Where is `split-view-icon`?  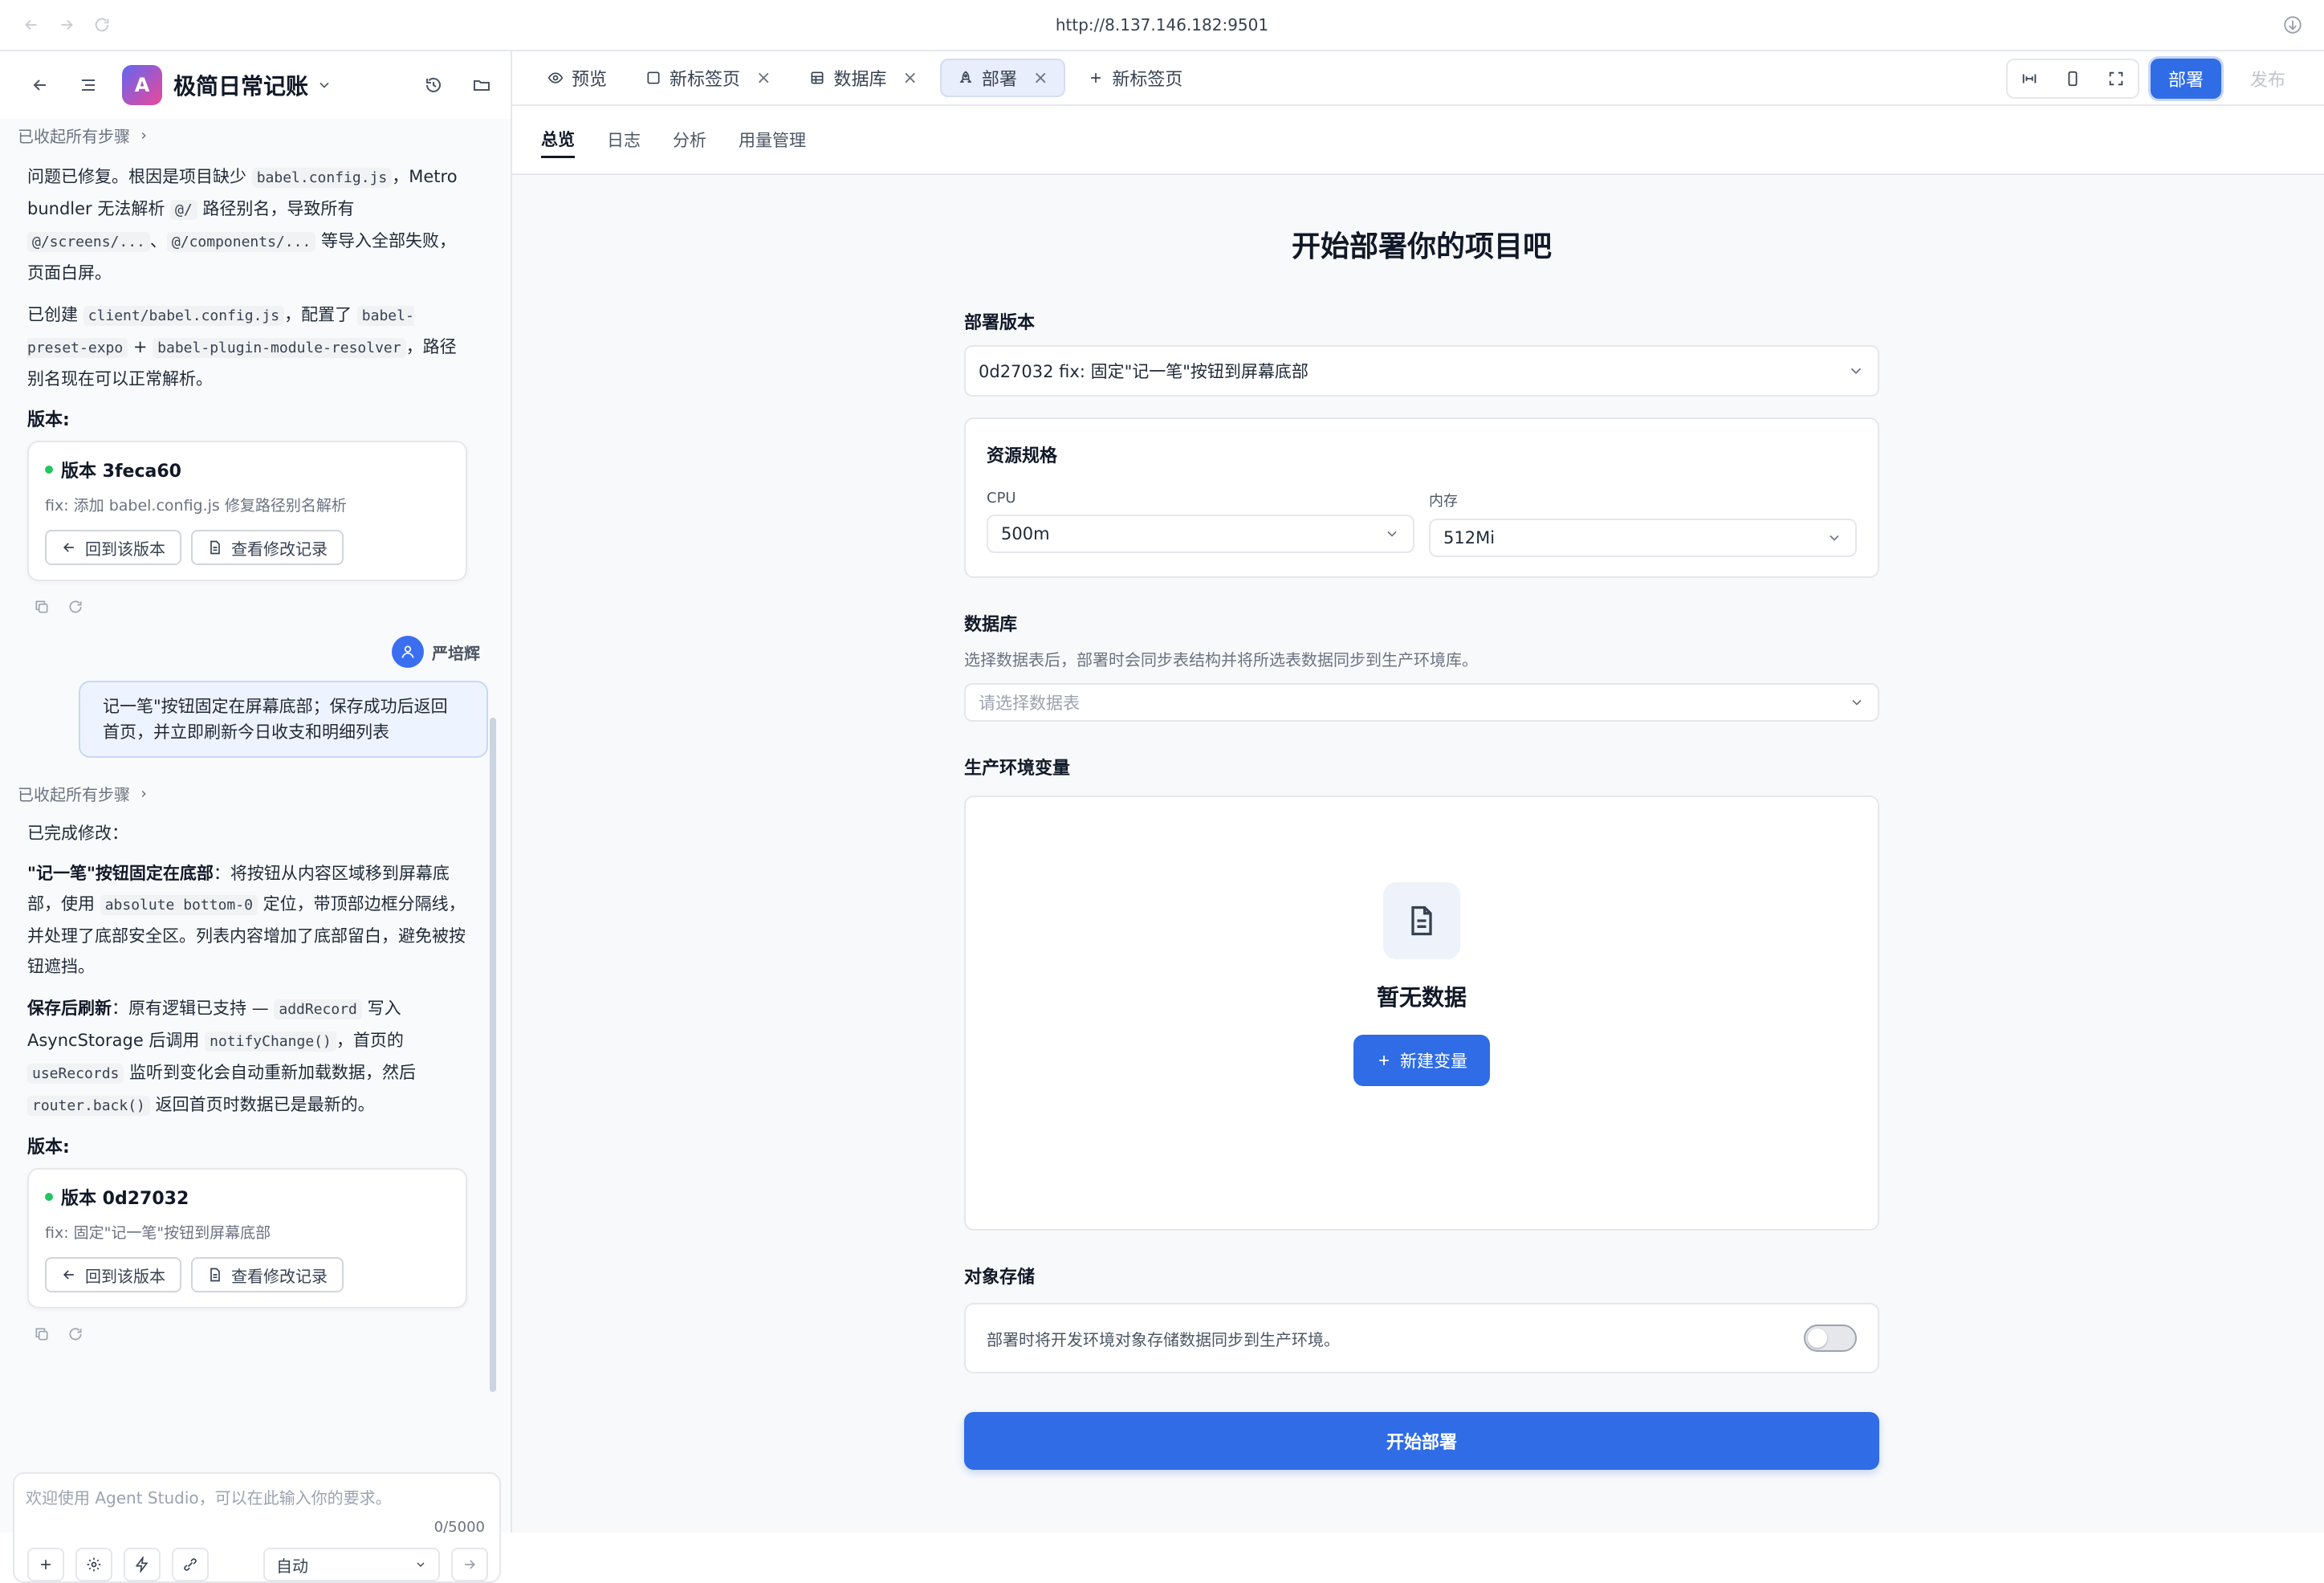 split-view-icon is located at coordinates (2029, 78).